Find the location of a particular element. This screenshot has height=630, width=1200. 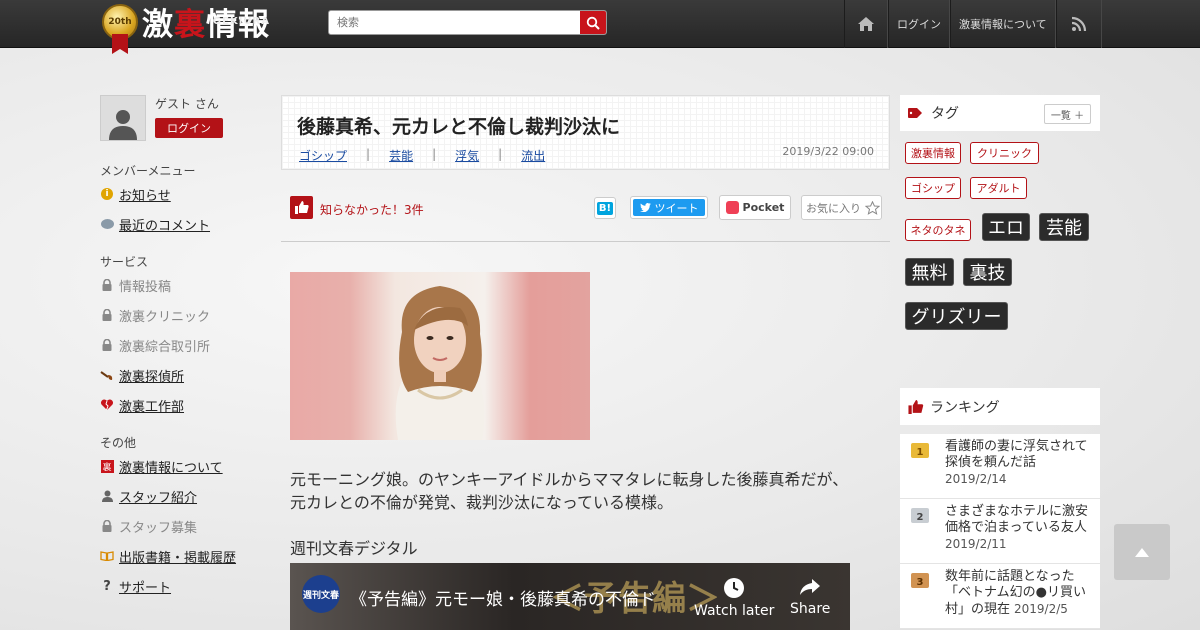

nav-login: ログイン is located at coordinates (919, 24).